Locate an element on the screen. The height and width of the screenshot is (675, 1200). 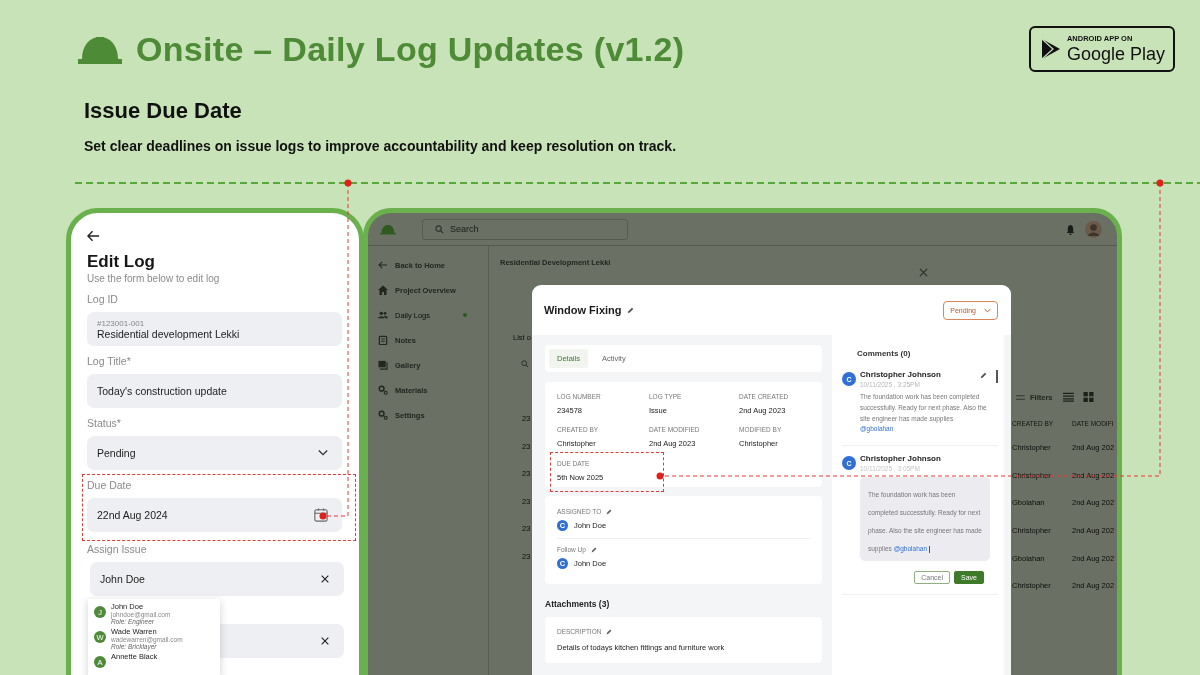
field-label: Log Title* is located at coordinates (109, 361).